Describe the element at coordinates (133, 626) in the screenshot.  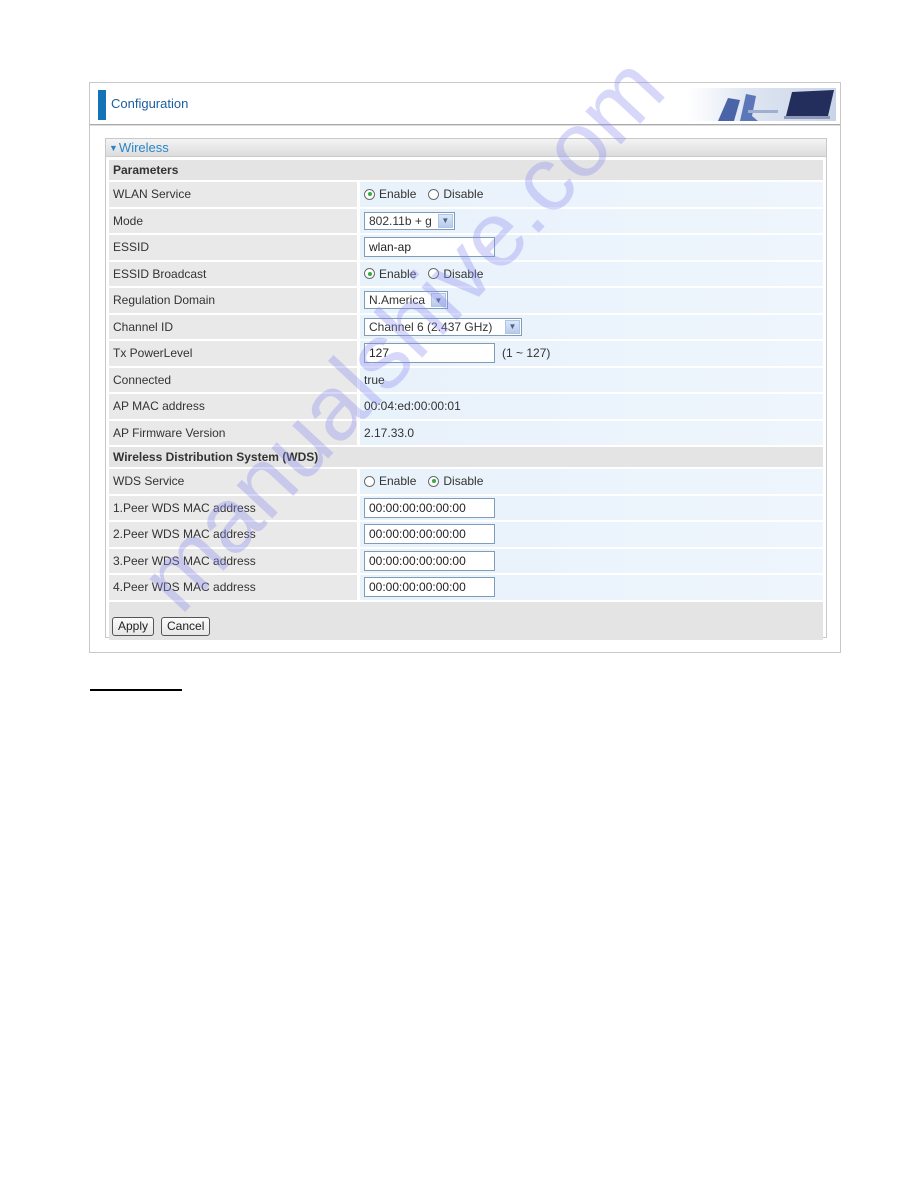
I see `apply-button: Apply` at that location.